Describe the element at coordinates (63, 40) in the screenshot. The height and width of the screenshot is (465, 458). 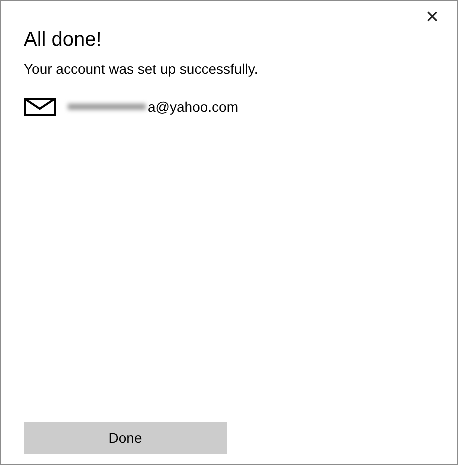
I see `dialog-title: All done!` at that location.